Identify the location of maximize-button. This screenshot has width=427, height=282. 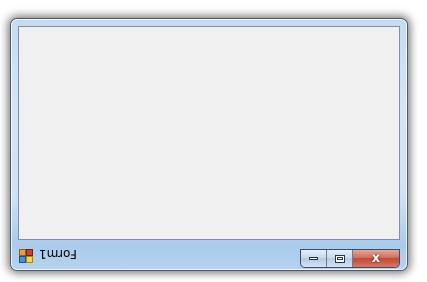
(340, 258).